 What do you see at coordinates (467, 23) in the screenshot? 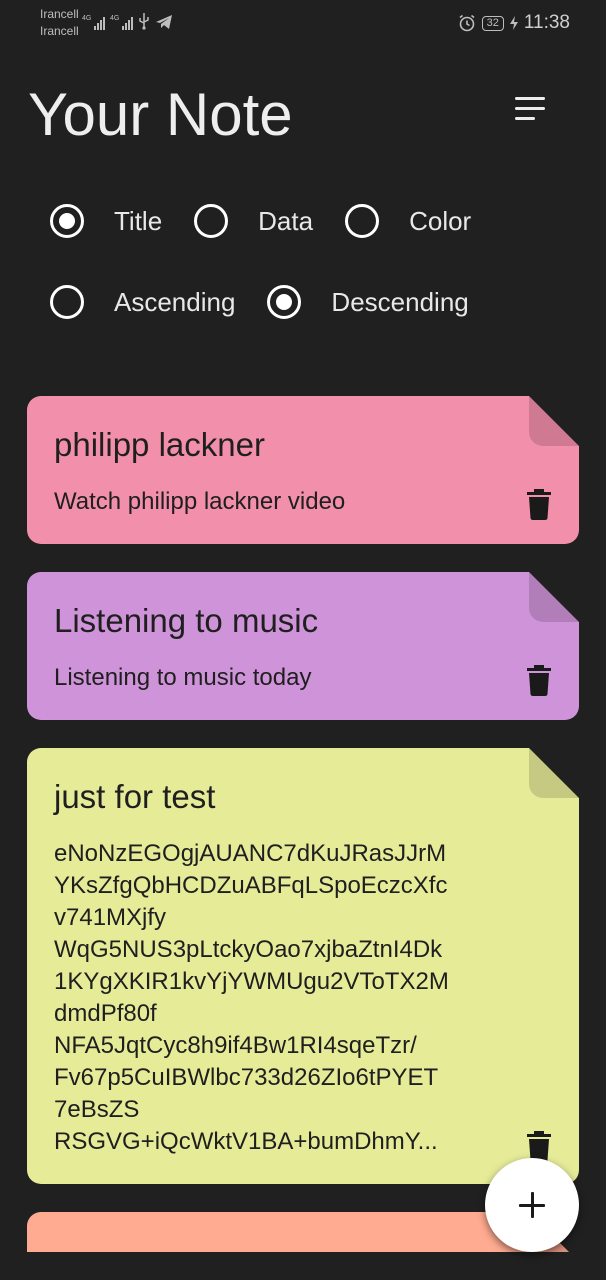
I see `alarm-icon` at bounding box center [467, 23].